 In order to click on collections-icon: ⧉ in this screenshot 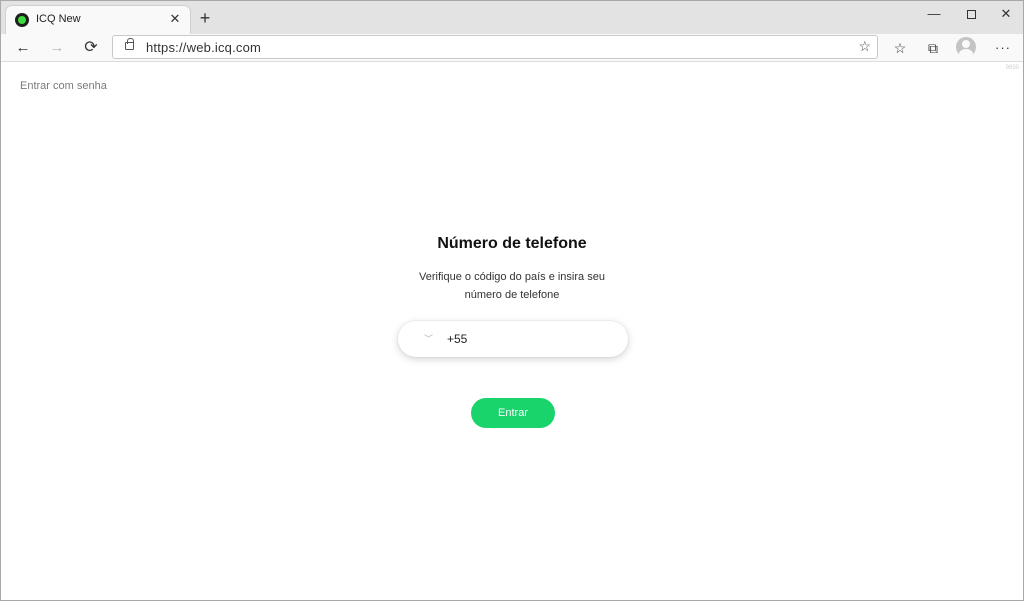, I will do `click(933, 48)`.